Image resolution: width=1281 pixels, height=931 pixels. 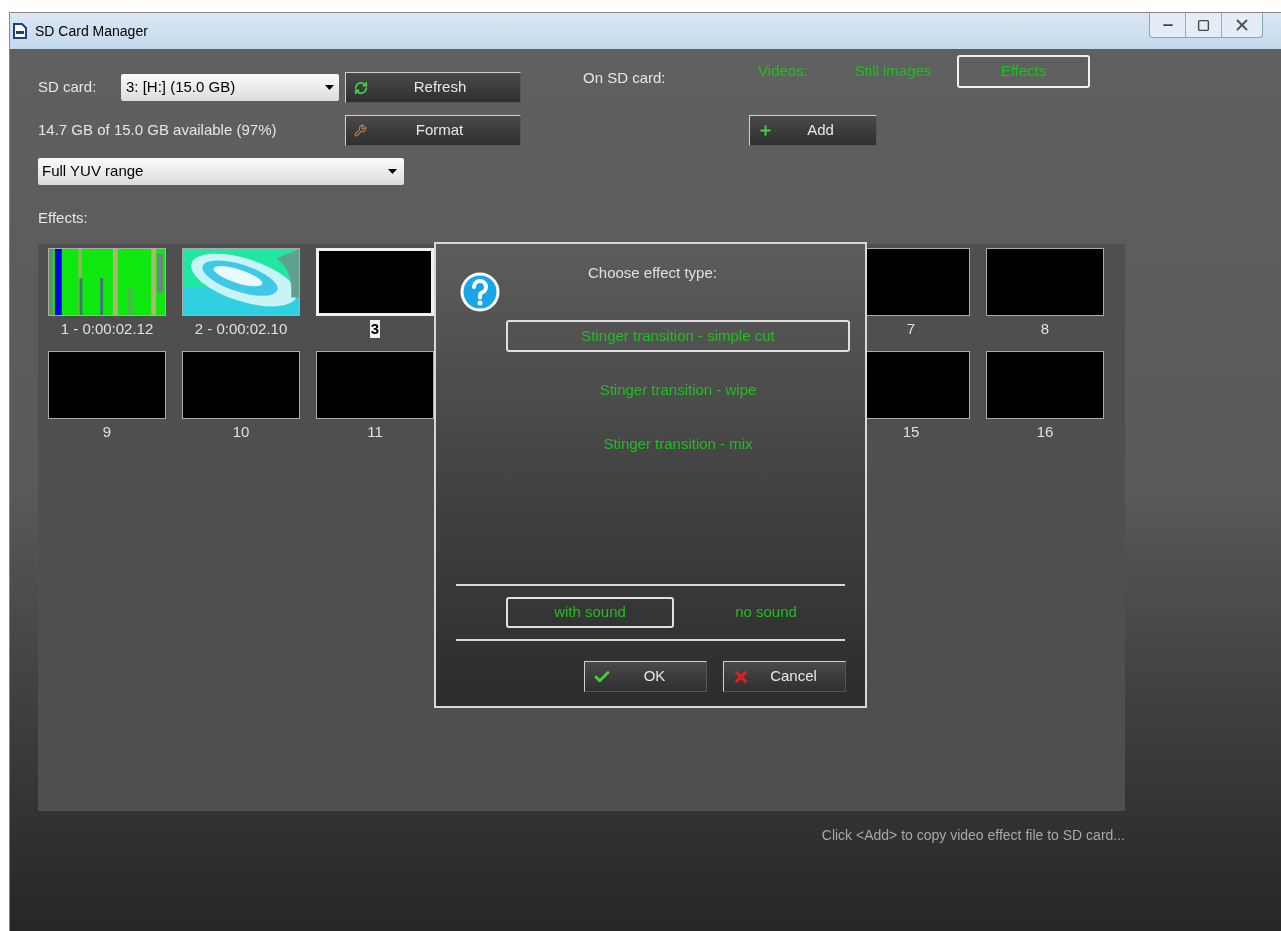 What do you see at coordinates (361, 87) in the screenshot?
I see `refresh-icon` at bounding box center [361, 87].